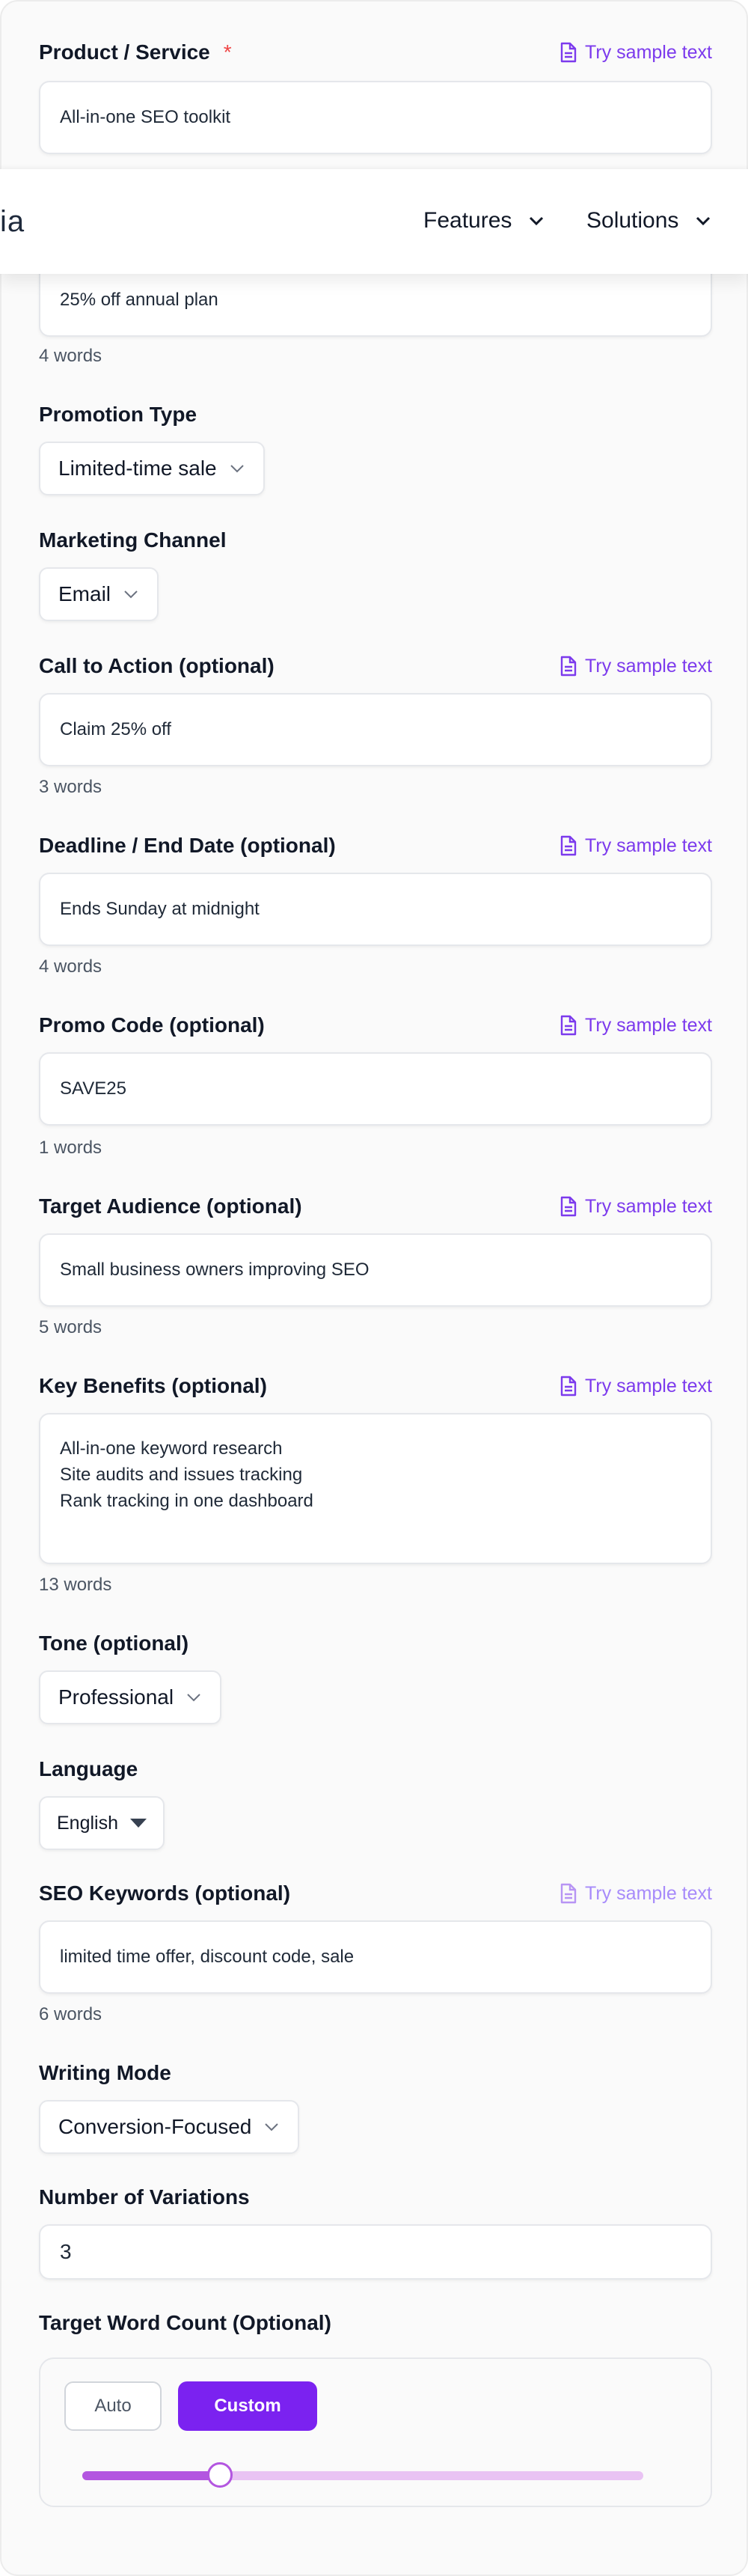 Image resolution: width=748 pixels, height=2576 pixels. What do you see at coordinates (87, 1823) in the screenshot?
I see `language-value: English` at bounding box center [87, 1823].